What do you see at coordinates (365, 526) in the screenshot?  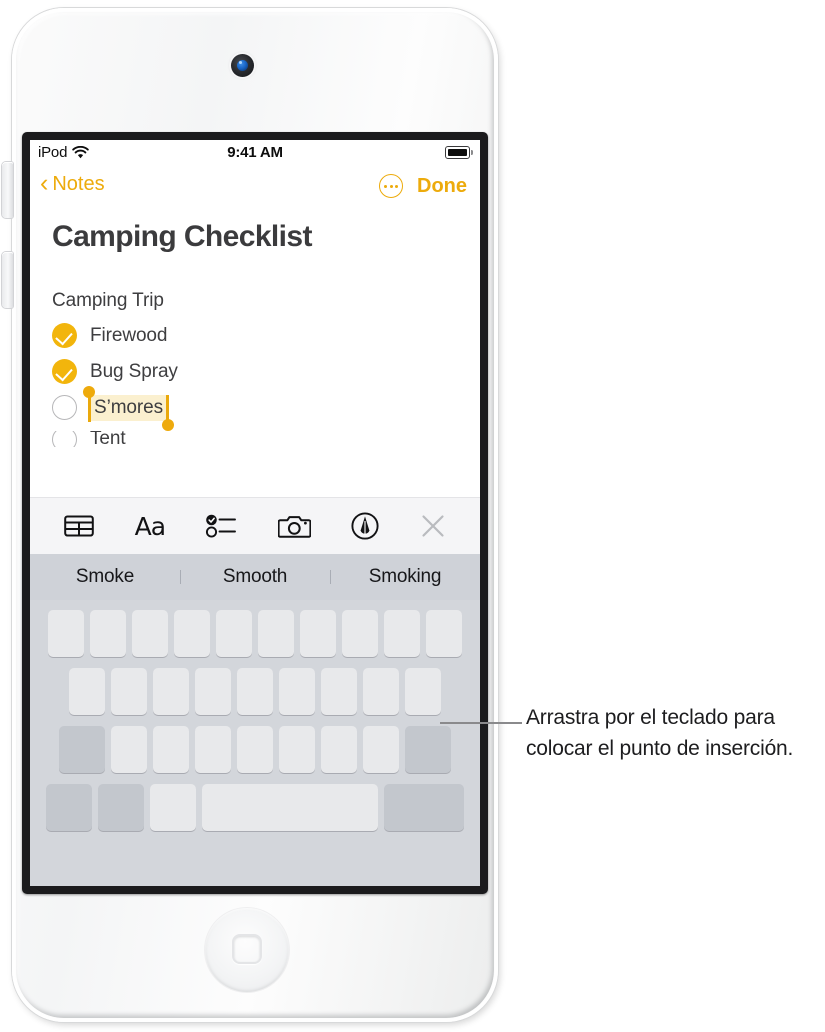 I see `markup-pen-icon` at bounding box center [365, 526].